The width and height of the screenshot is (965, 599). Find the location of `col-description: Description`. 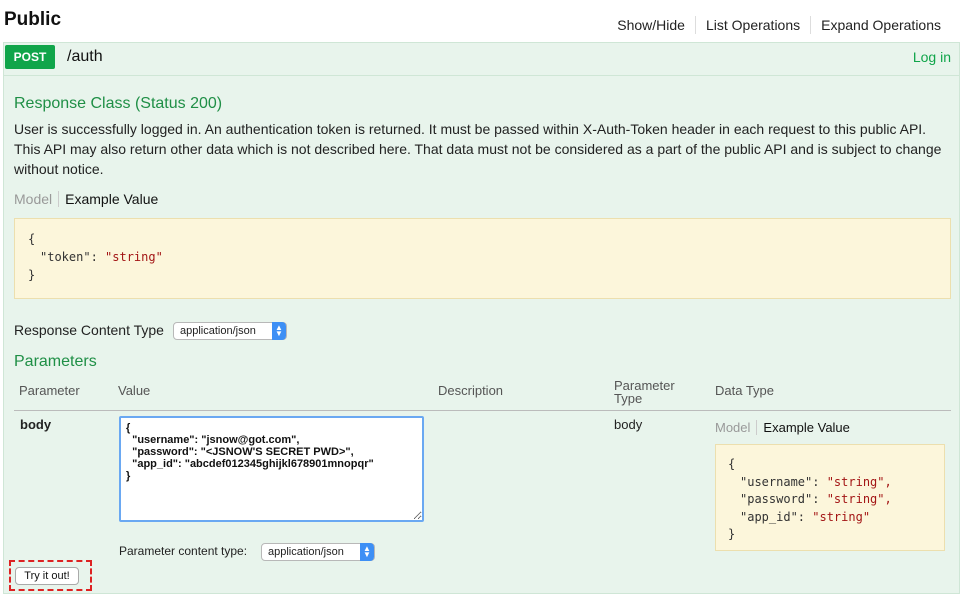

col-description: Description is located at coordinates (471, 390).